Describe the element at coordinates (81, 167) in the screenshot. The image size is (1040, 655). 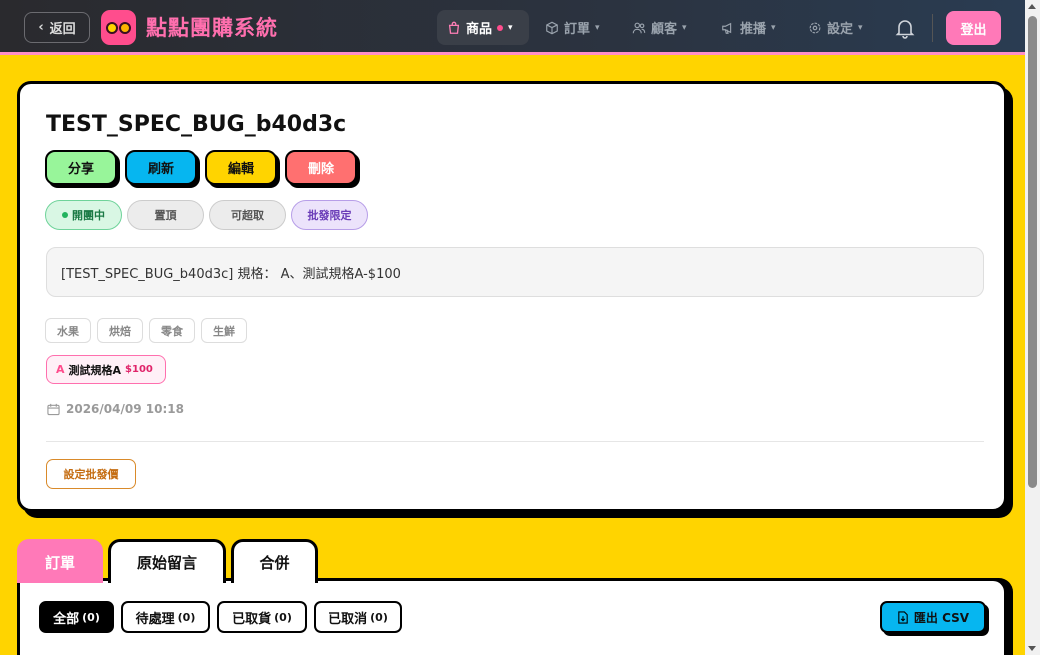
I see `share-button: 分享` at that location.